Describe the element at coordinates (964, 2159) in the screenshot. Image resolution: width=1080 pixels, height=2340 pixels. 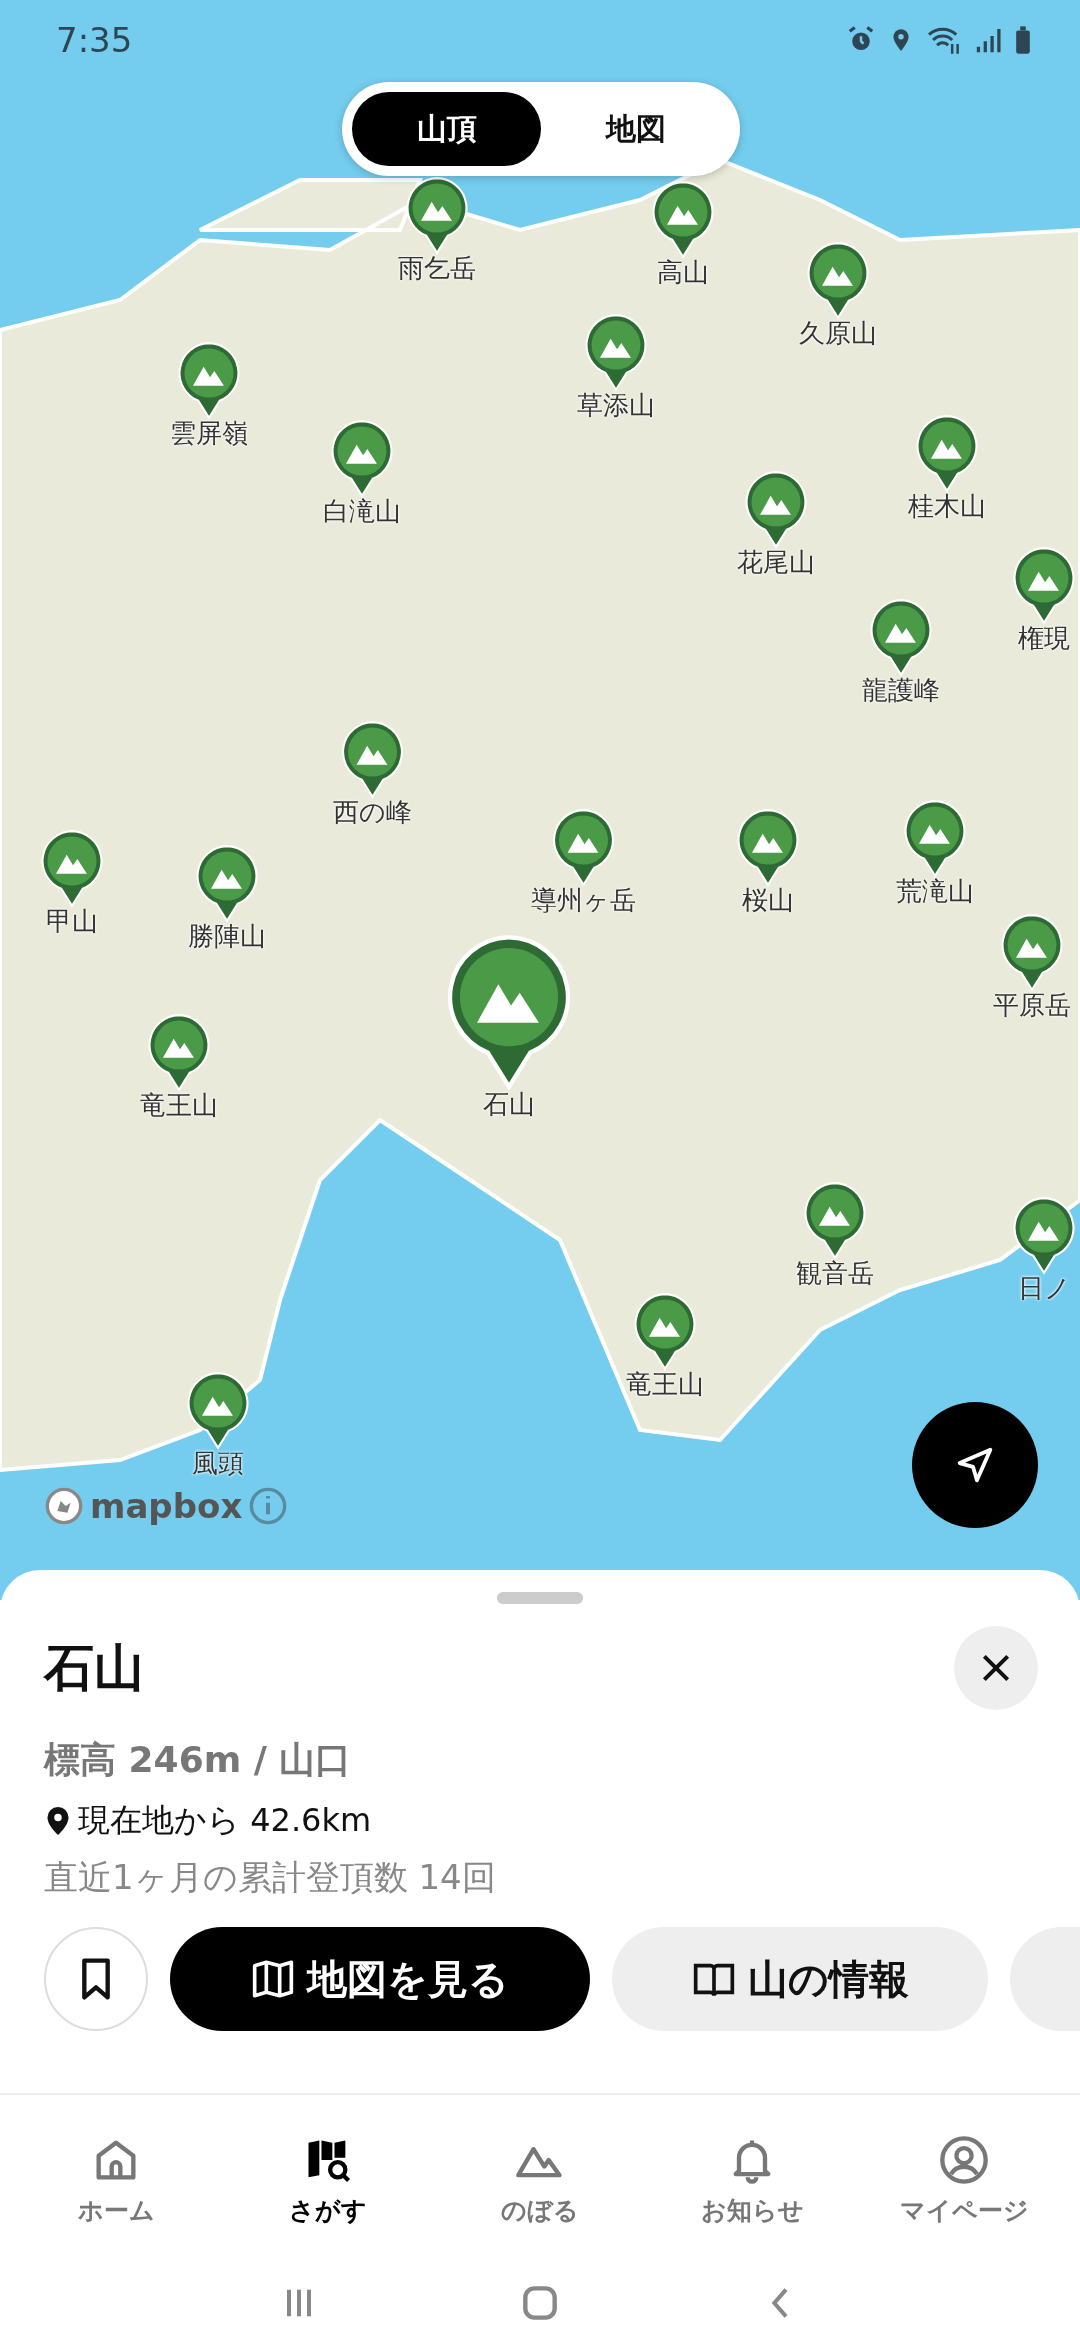
I see `profile-icon` at that location.